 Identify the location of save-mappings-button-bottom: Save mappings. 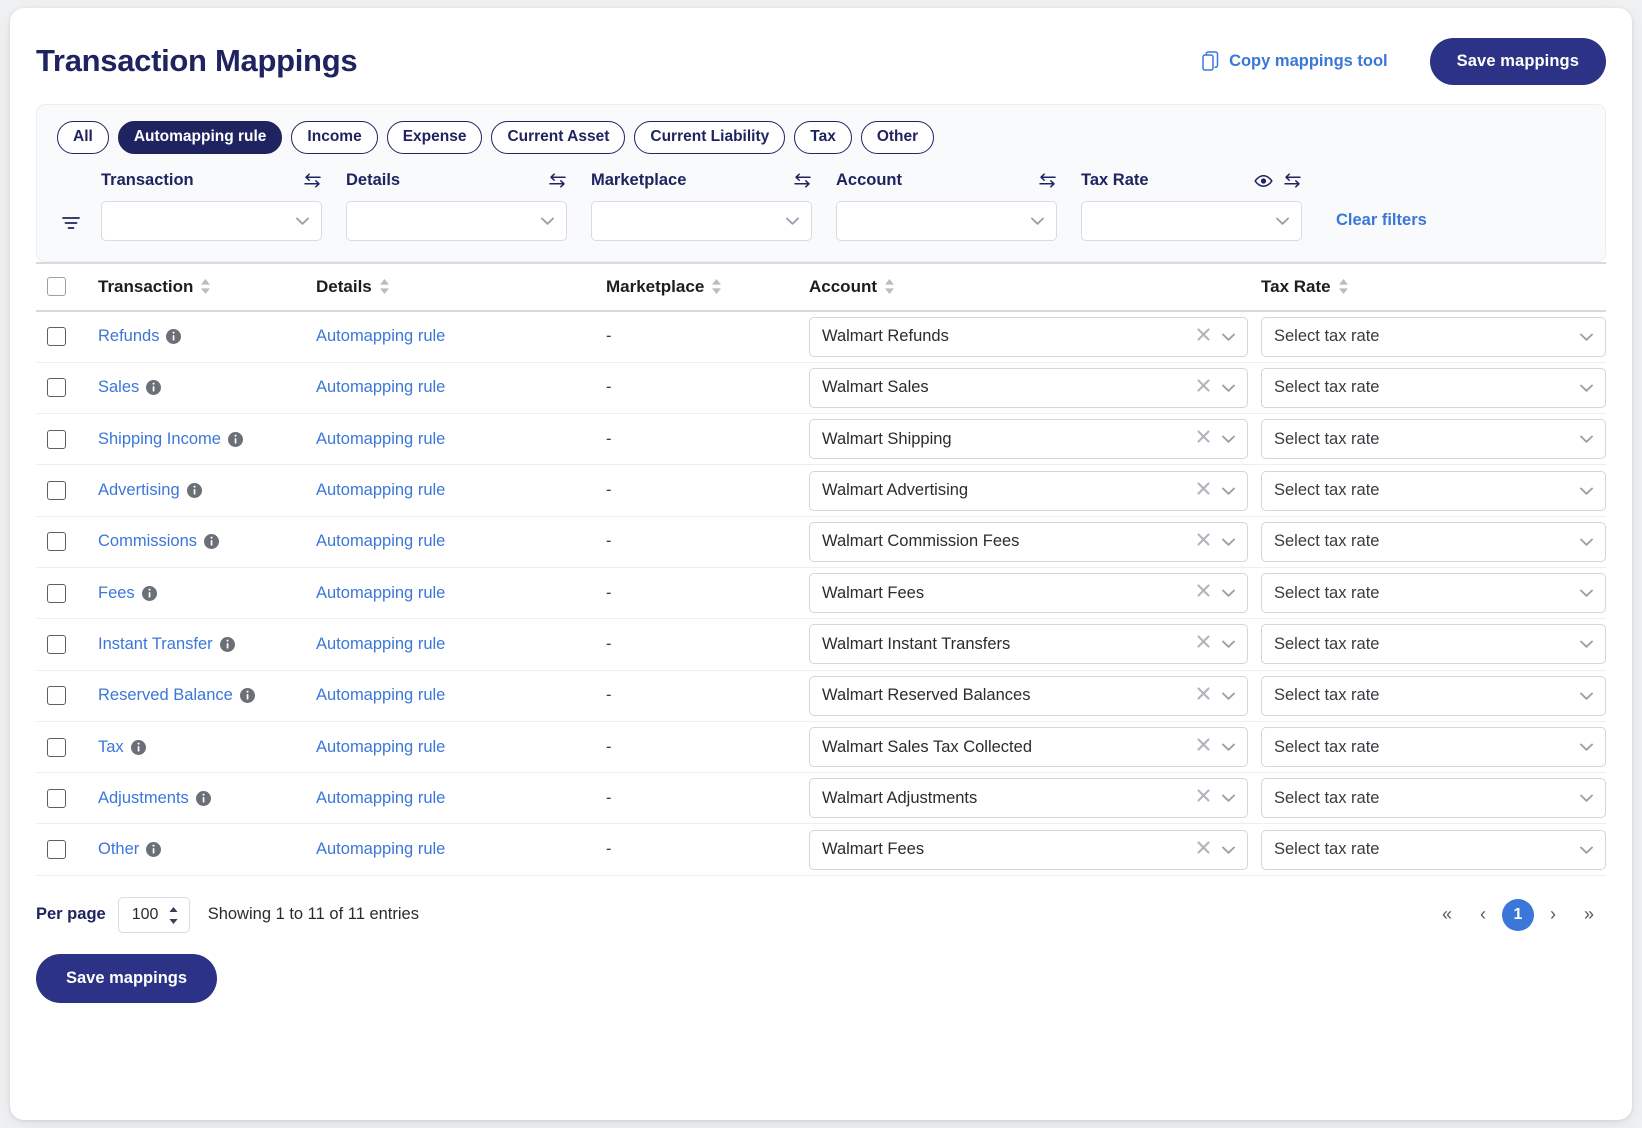
(127, 978).